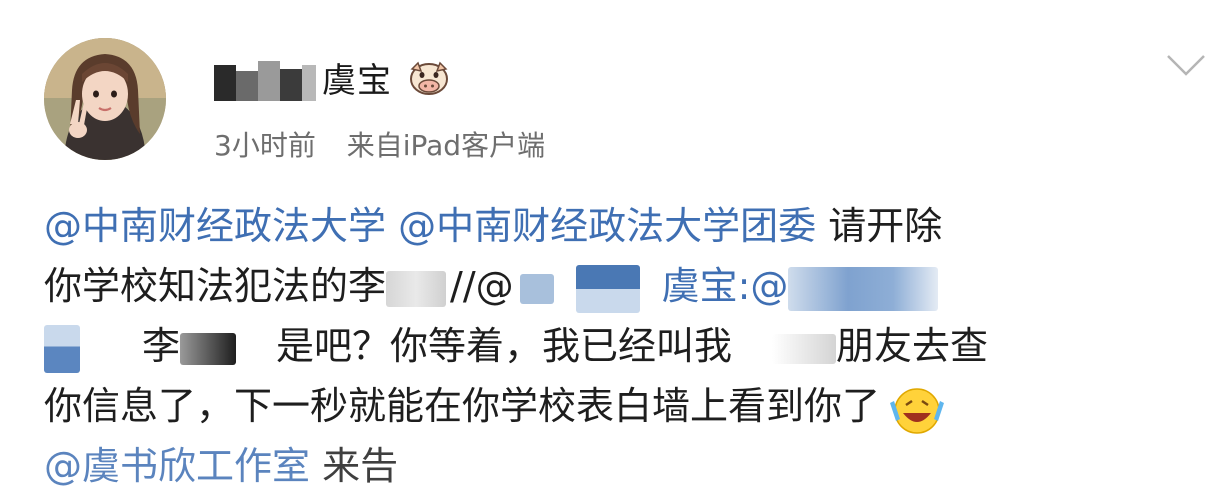 The height and width of the screenshot is (496, 1226). I want to click on body-line-1: @中南财经政法大学 @中南财经政法大学团委 请开除, so click(629, 226).